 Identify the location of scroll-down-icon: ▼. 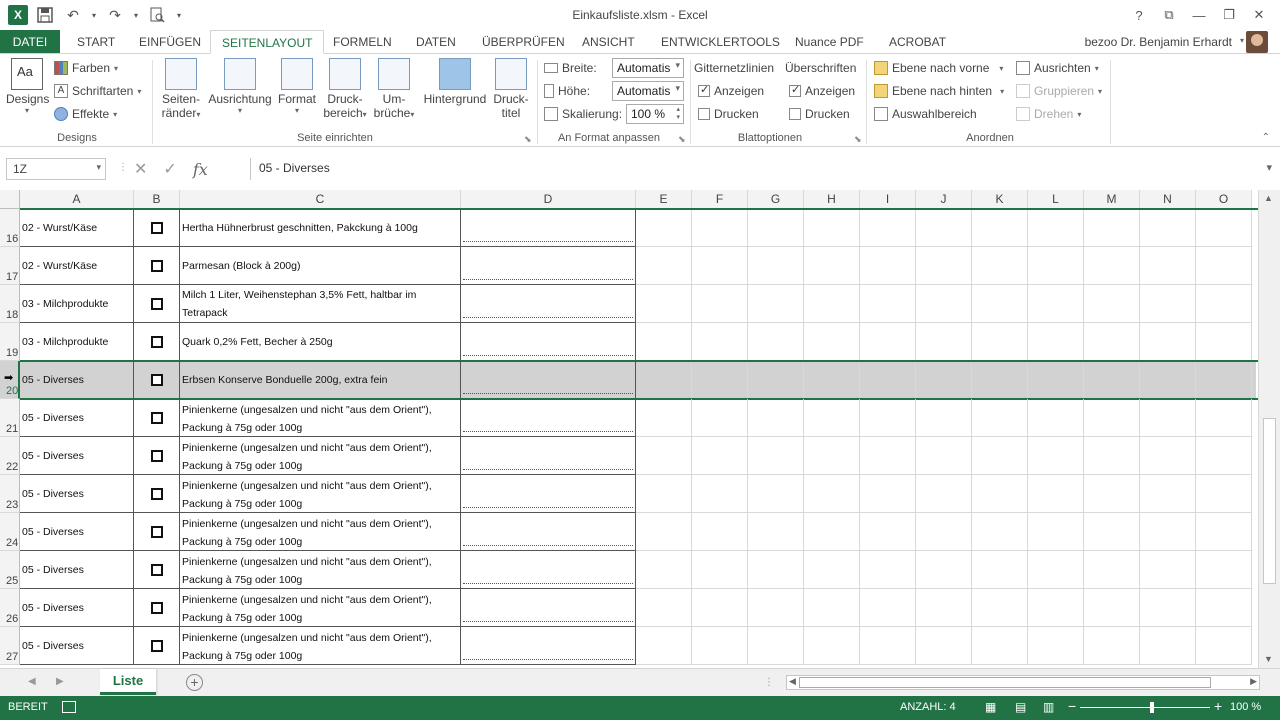
(1268, 659).